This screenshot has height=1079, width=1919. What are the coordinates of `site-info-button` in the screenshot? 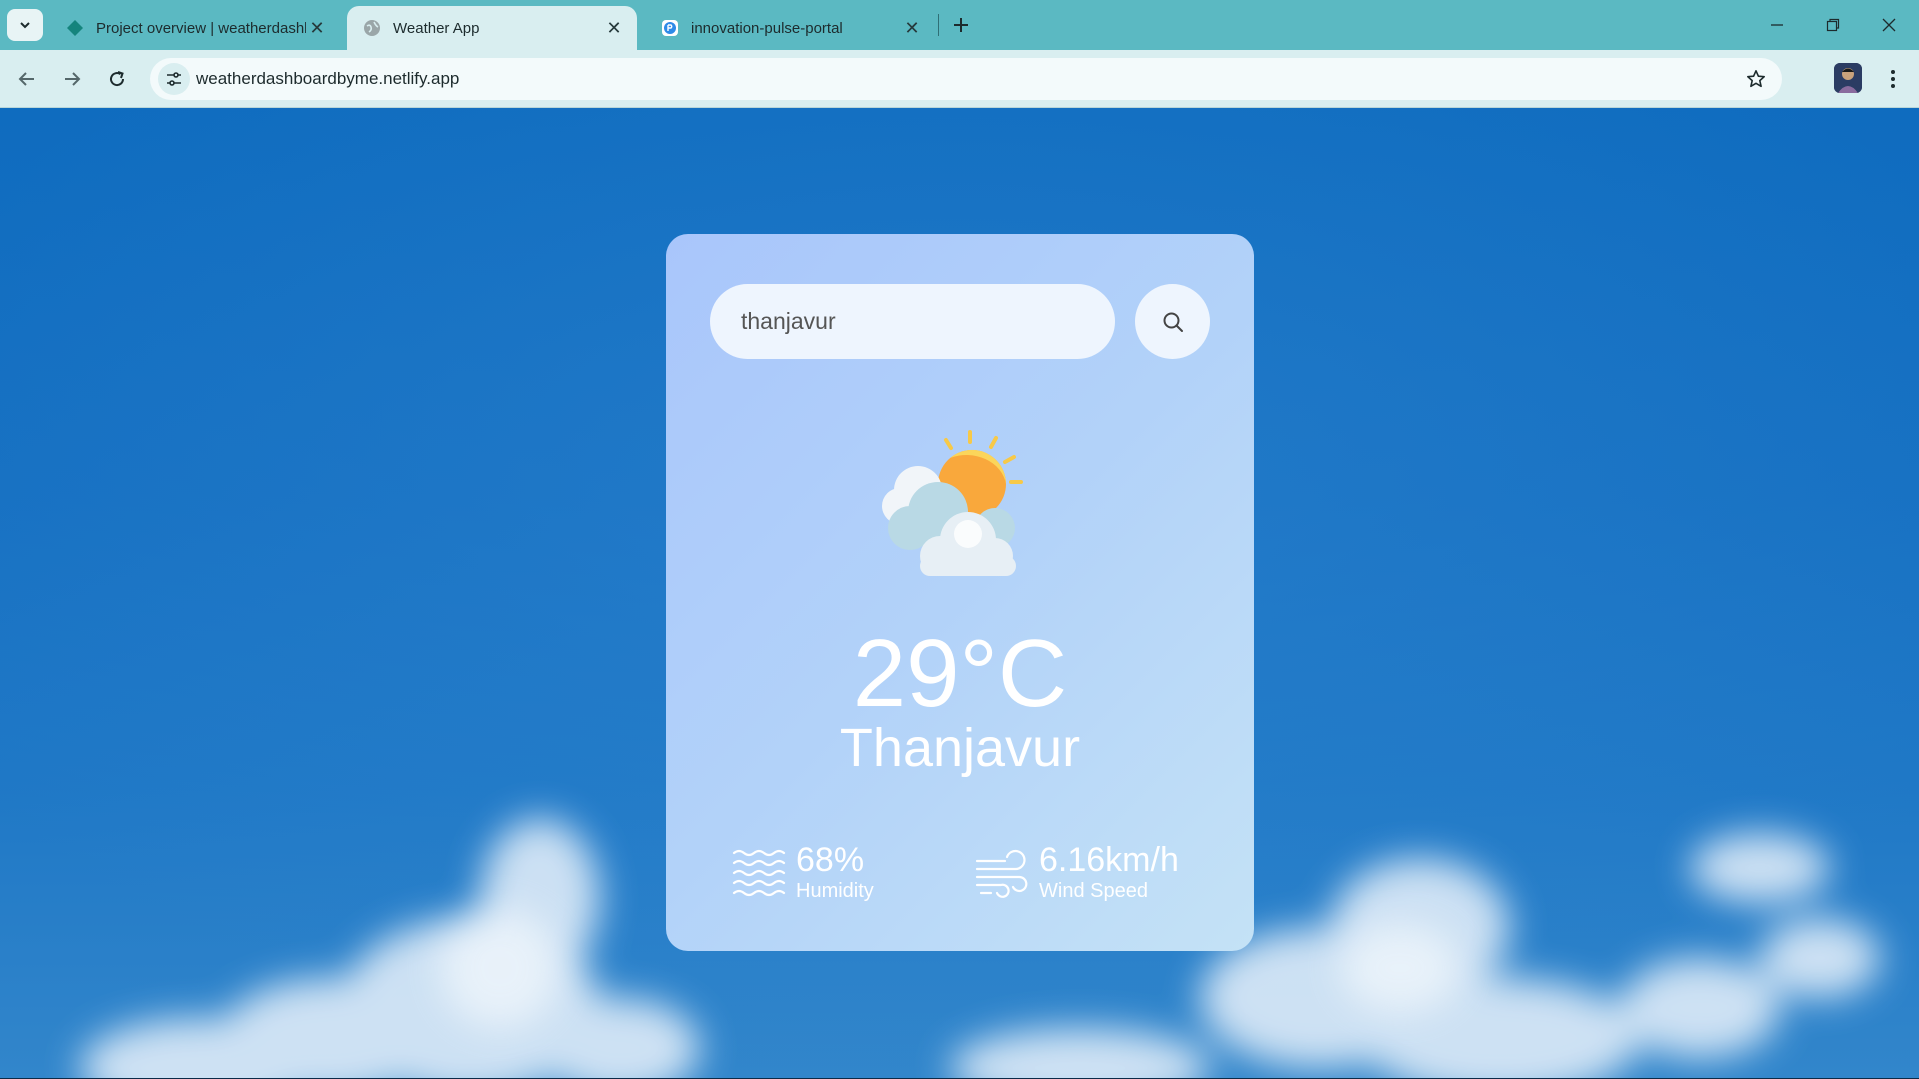 It's located at (174, 79).